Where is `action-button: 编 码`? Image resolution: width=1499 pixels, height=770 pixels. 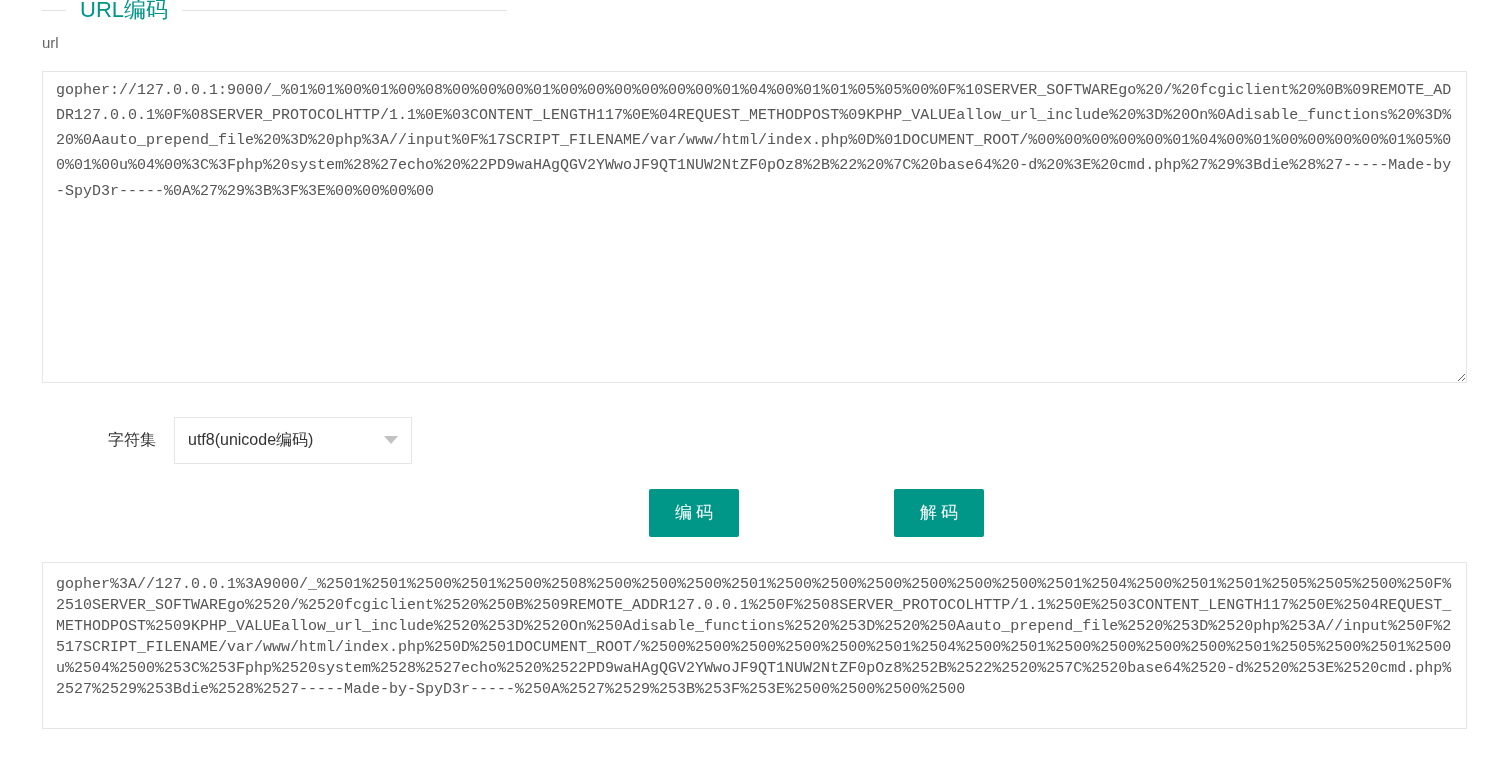 action-button: 编 码 is located at coordinates (694, 512).